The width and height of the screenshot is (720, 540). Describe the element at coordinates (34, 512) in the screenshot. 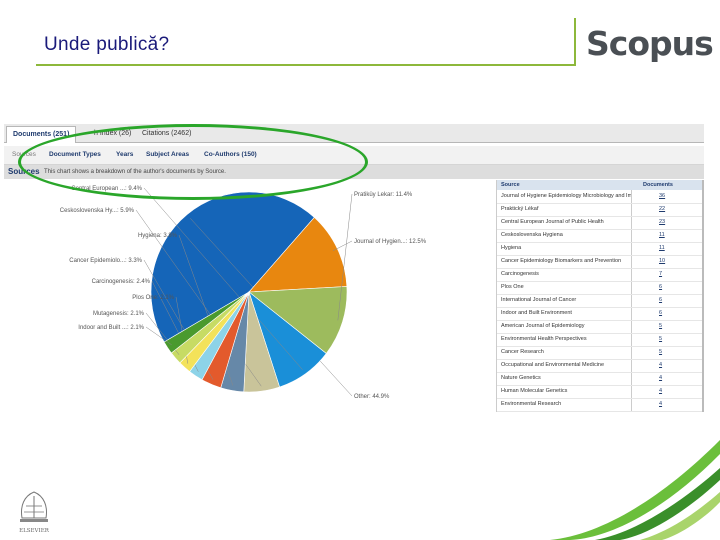

I see `elsevier-logo: ELSEVIER` at that location.